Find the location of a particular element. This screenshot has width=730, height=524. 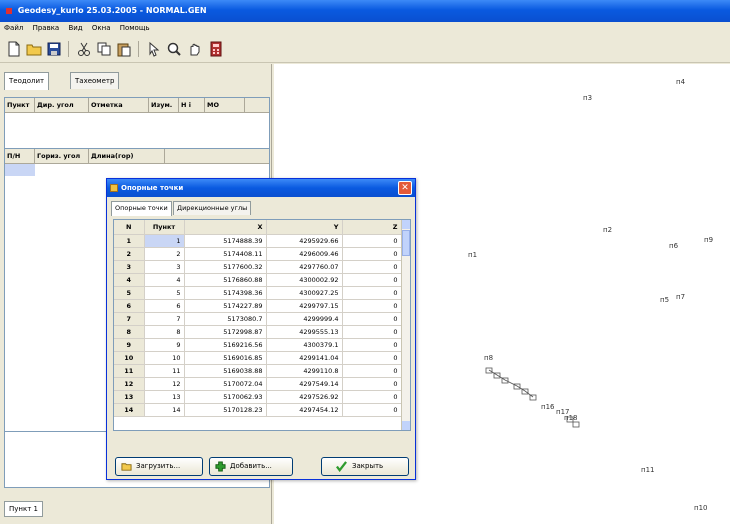

x-cell: 5173080.7 is located at coordinates (225, 319).